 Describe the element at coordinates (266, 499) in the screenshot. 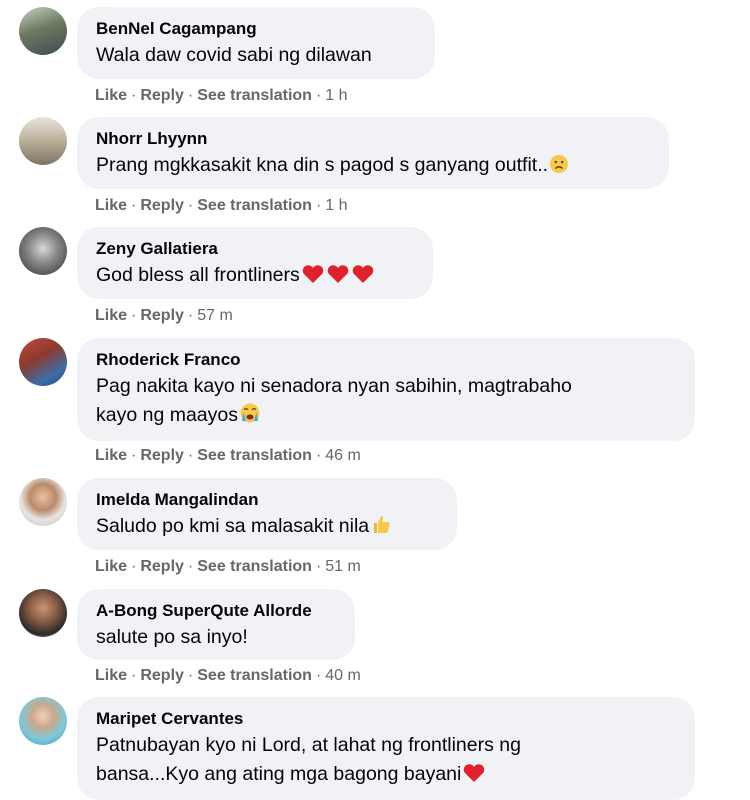

I see `comment-author: Imelda Mangalindan` at that location.